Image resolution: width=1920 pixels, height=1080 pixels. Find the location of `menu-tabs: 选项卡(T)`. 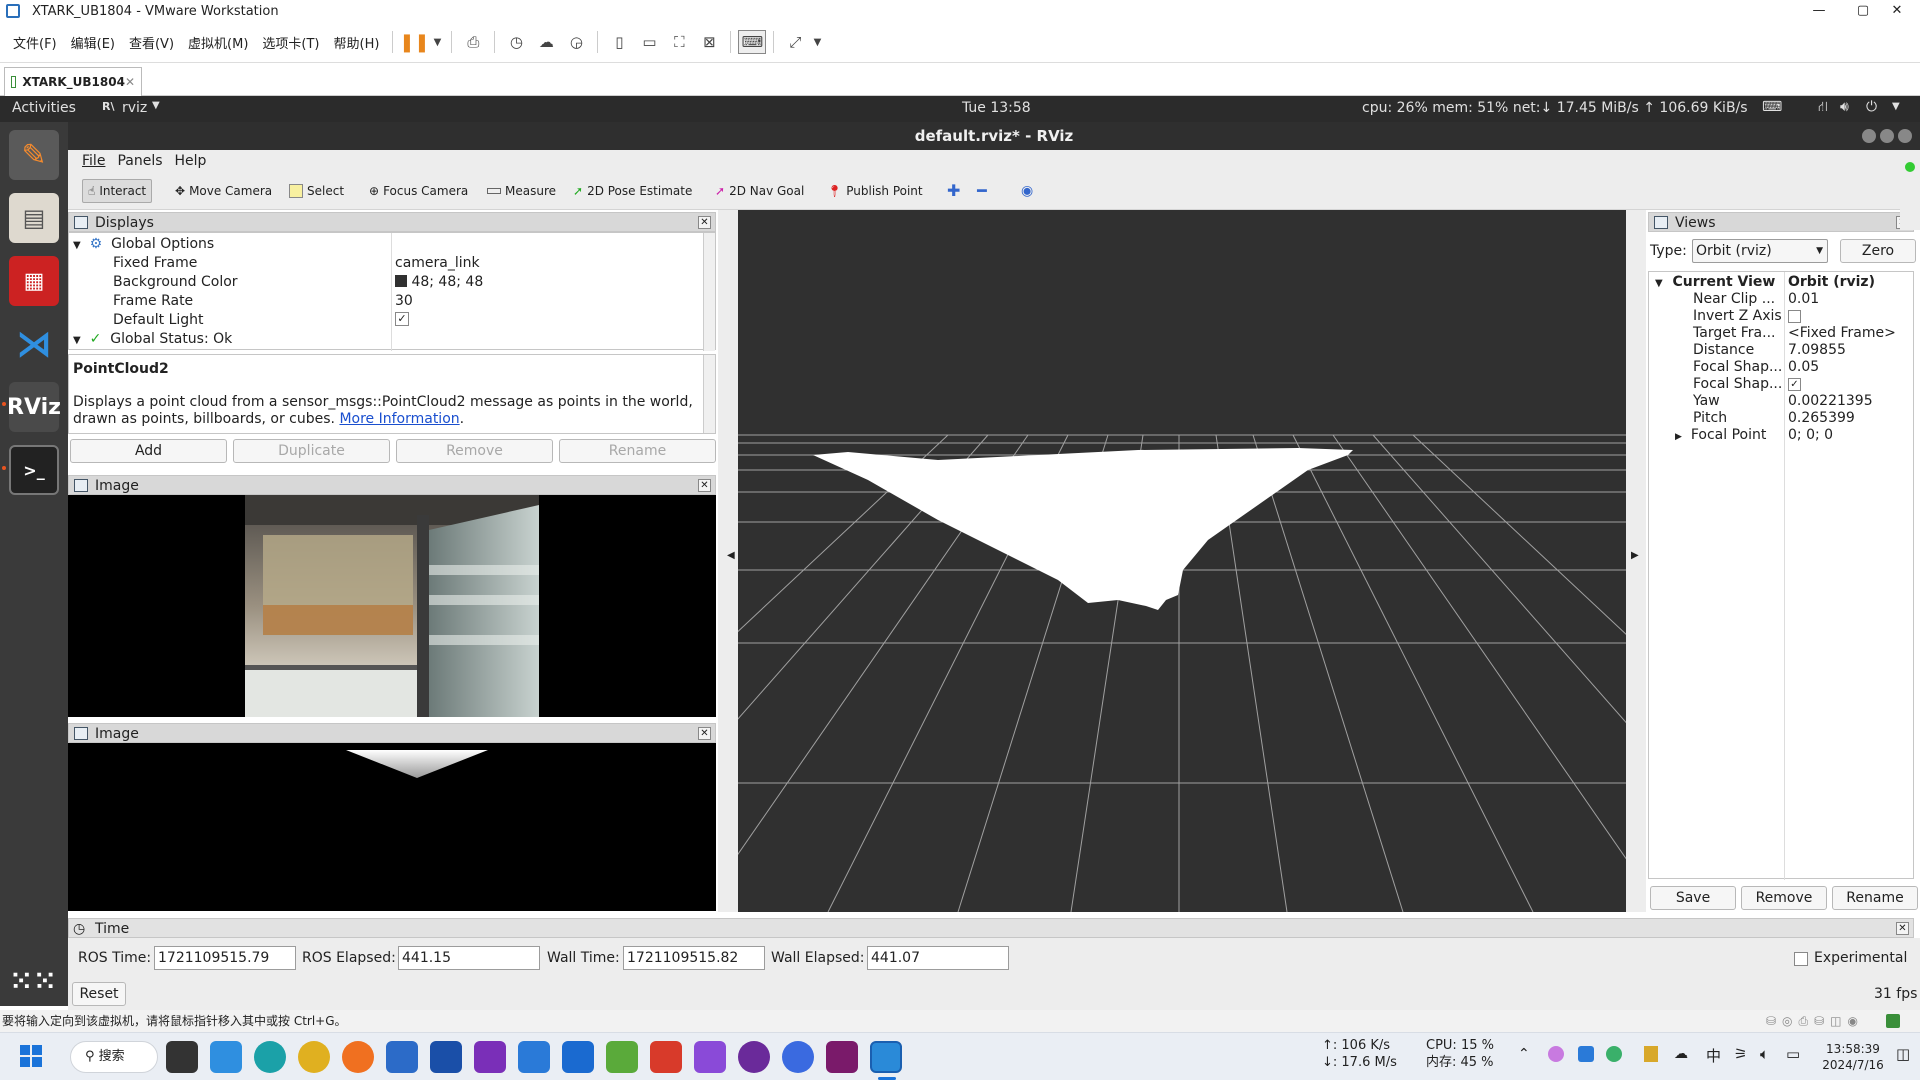

menu-tabs: 选项卡(T) is located at coordinates (290, 42).